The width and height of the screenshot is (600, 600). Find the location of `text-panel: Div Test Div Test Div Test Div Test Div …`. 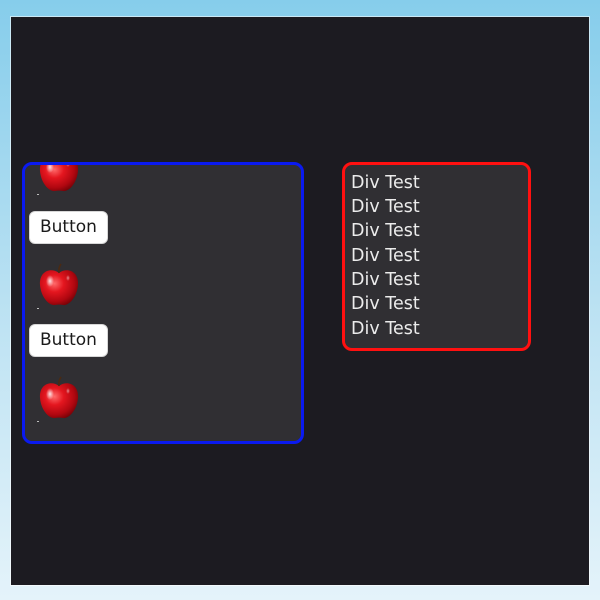

text-panel: Div Test Div Test Div Test Div Test Div … is located at coordinates (436, 256).